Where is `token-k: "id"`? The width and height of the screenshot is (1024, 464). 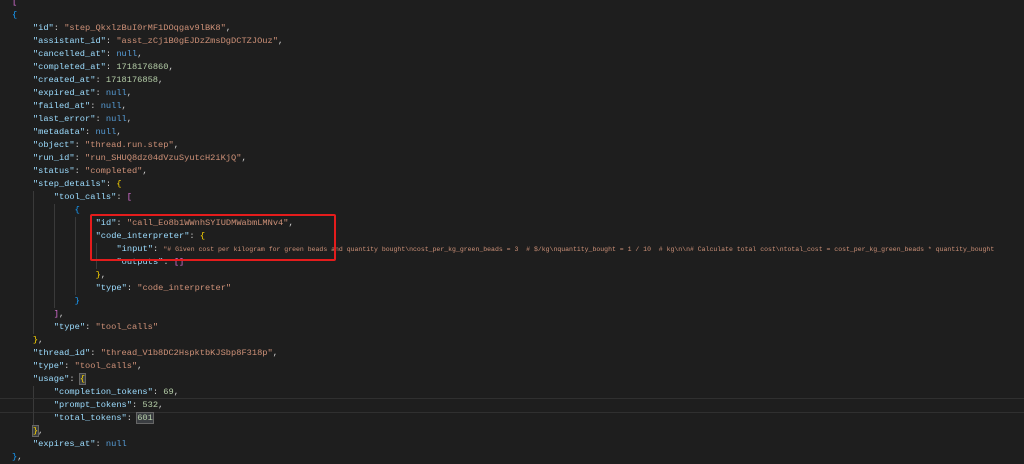
token-k: "id" is located at coordinates (43, 28).